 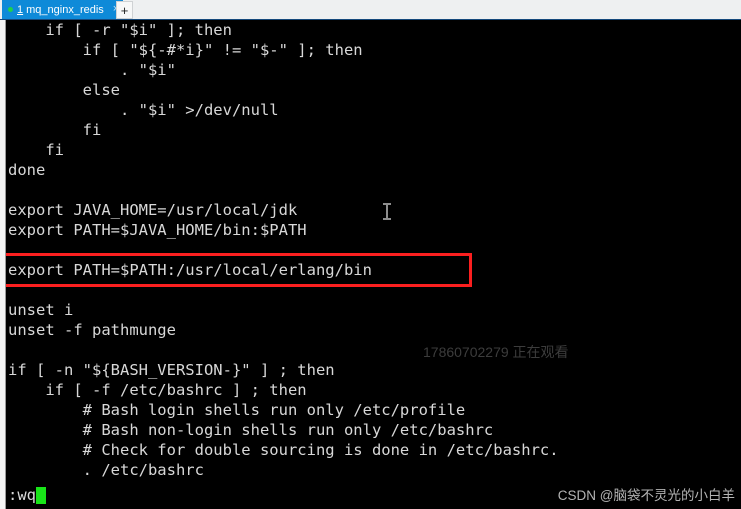 I want to click on terminal-line: if [ -r "$i" ]; then, so click(x=120, y=30).